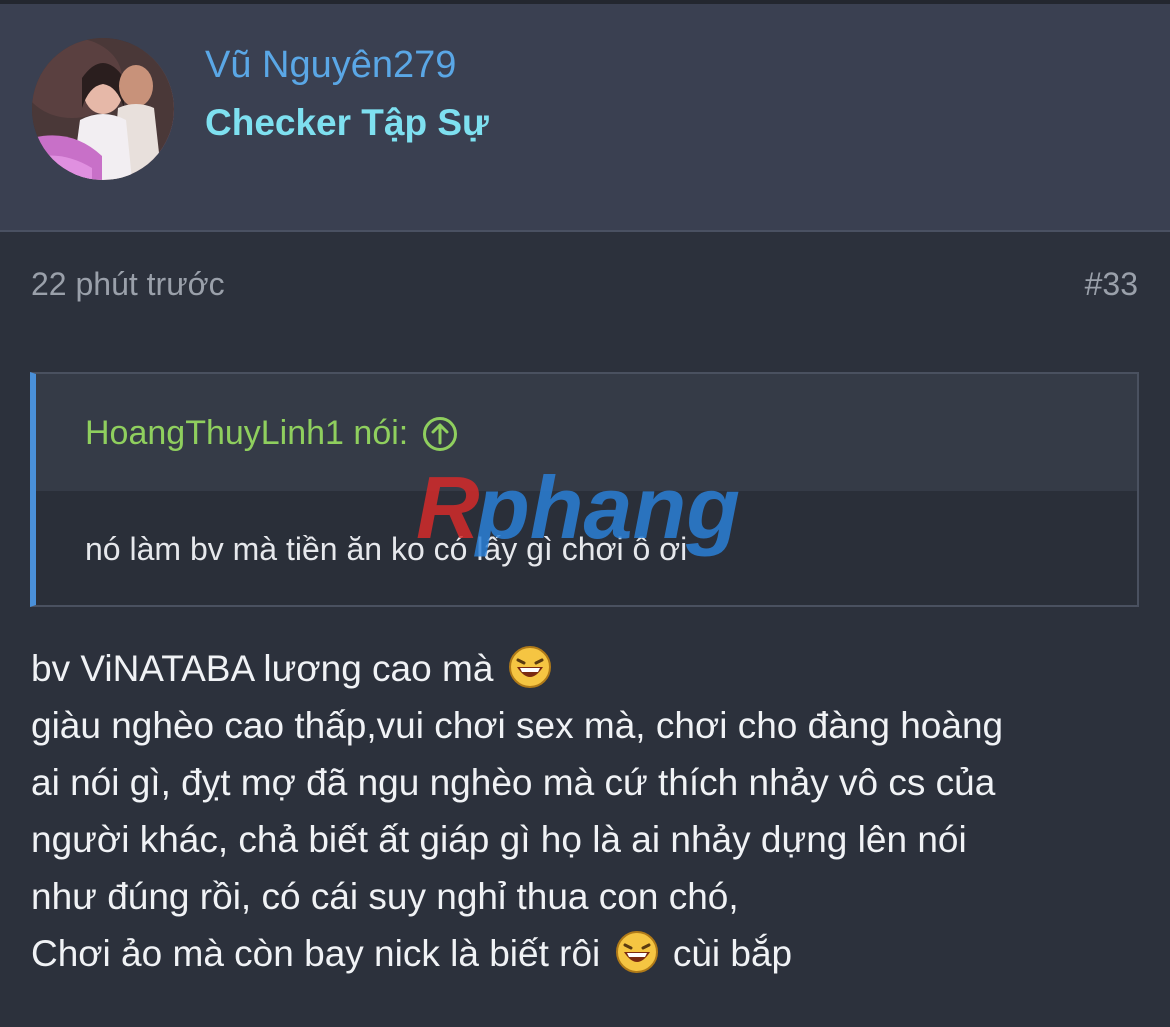 This screenshot has width=1170, height=1027. What do you see at coordinates (262, 668) in the screenshot?
I see `message-text: bv ViNATABA lương cao mà` at bounding box center [262, 668].